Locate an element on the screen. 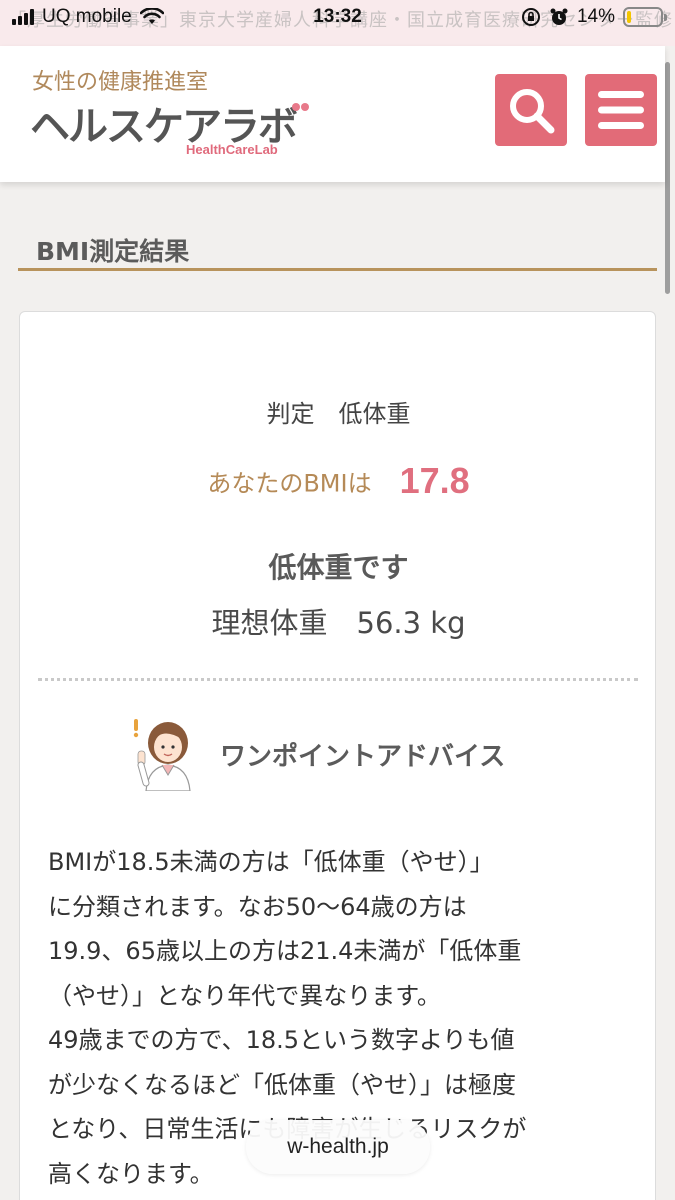 The width and height of the screenshot is (675, 1200). hamburger-menu-icon is located at coordinates (621, 110).